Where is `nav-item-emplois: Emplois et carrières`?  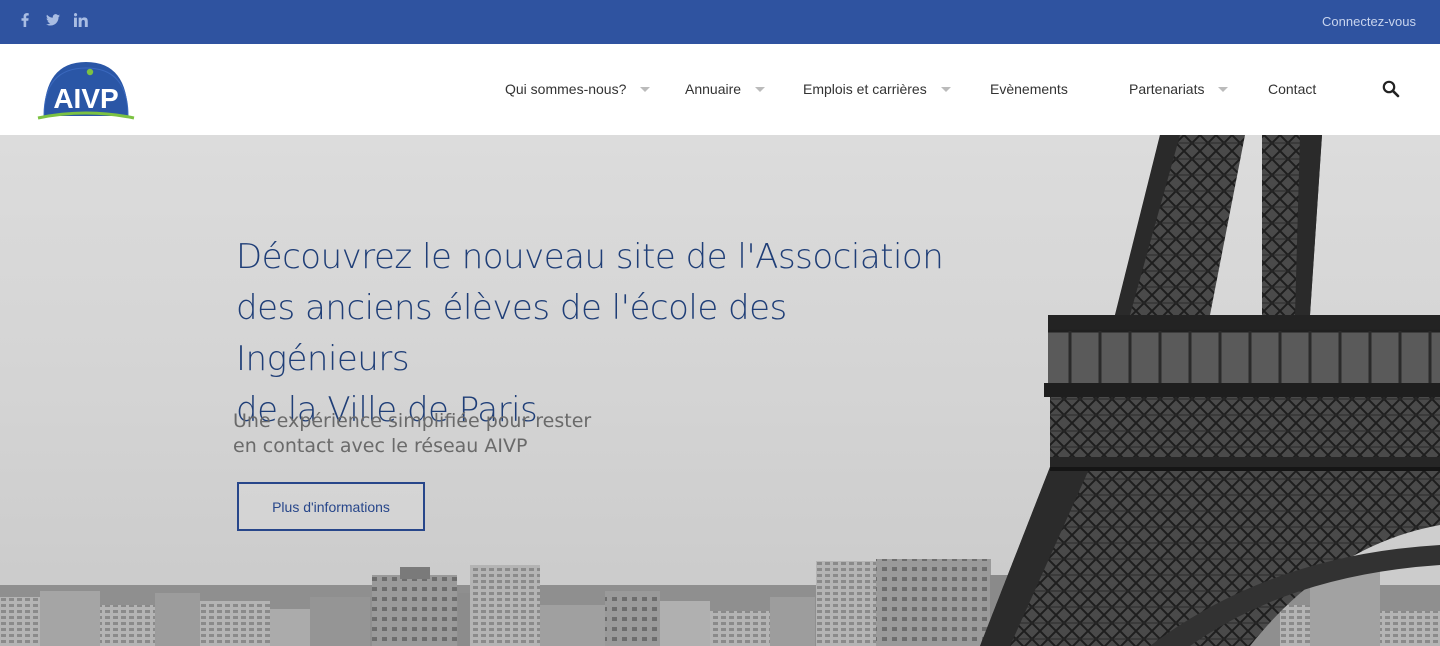 nav-item-emplois: Emplois et carrières is located at coordinates (877, 89).